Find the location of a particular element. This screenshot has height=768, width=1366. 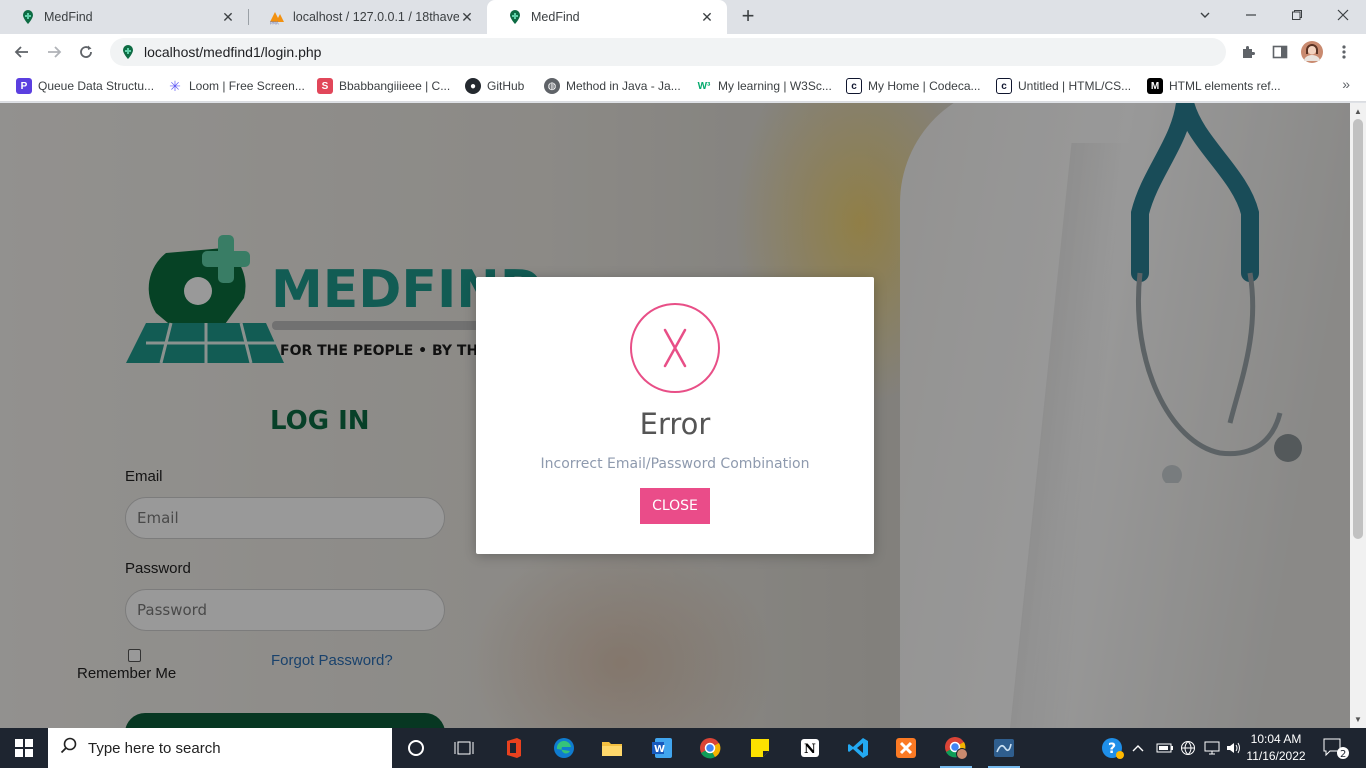

cortana-icon is located at coordinates (416, 748).